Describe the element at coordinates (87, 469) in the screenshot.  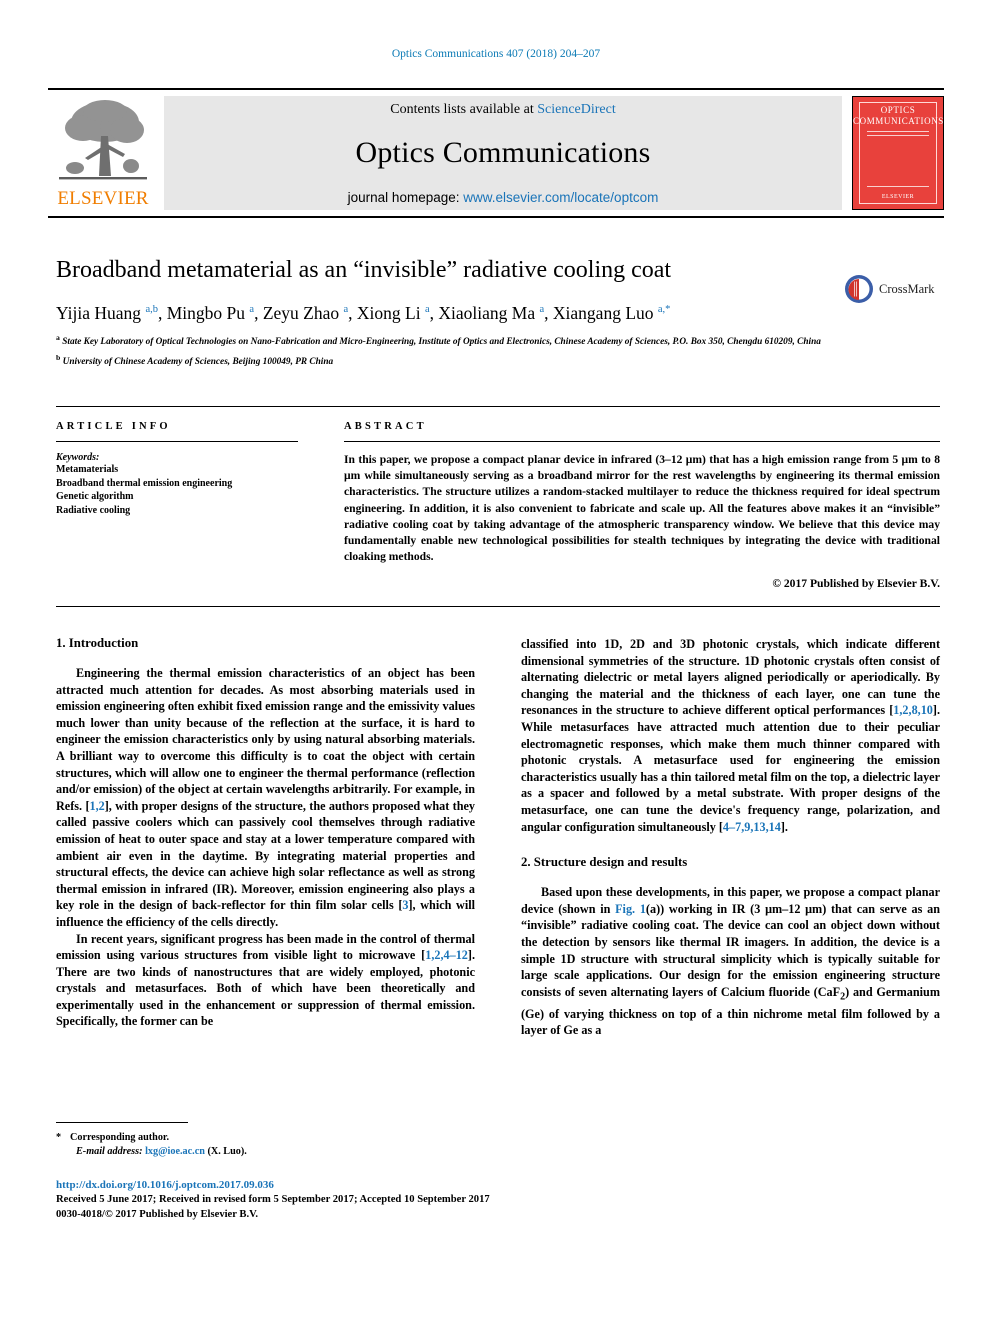
I see `keyword-item: Metamaterials` at that location.